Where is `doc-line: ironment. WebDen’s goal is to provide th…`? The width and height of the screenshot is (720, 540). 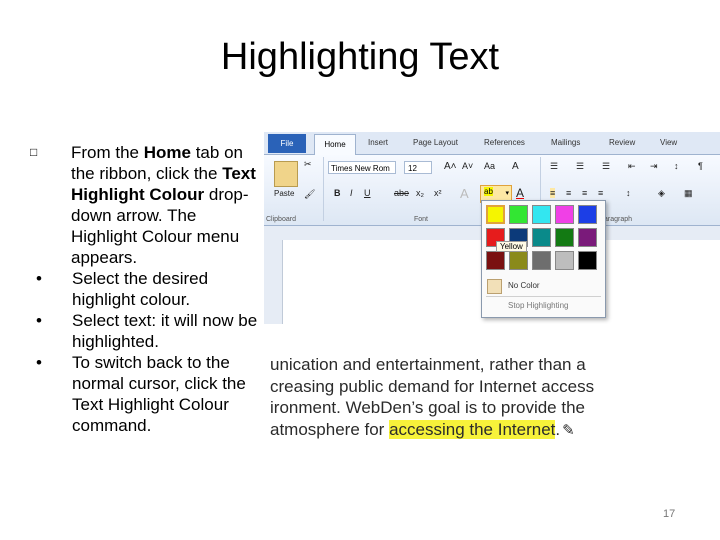 doc-line: ironment. WebDen’s goal is to provide th… is located at coordinates (427, 407).